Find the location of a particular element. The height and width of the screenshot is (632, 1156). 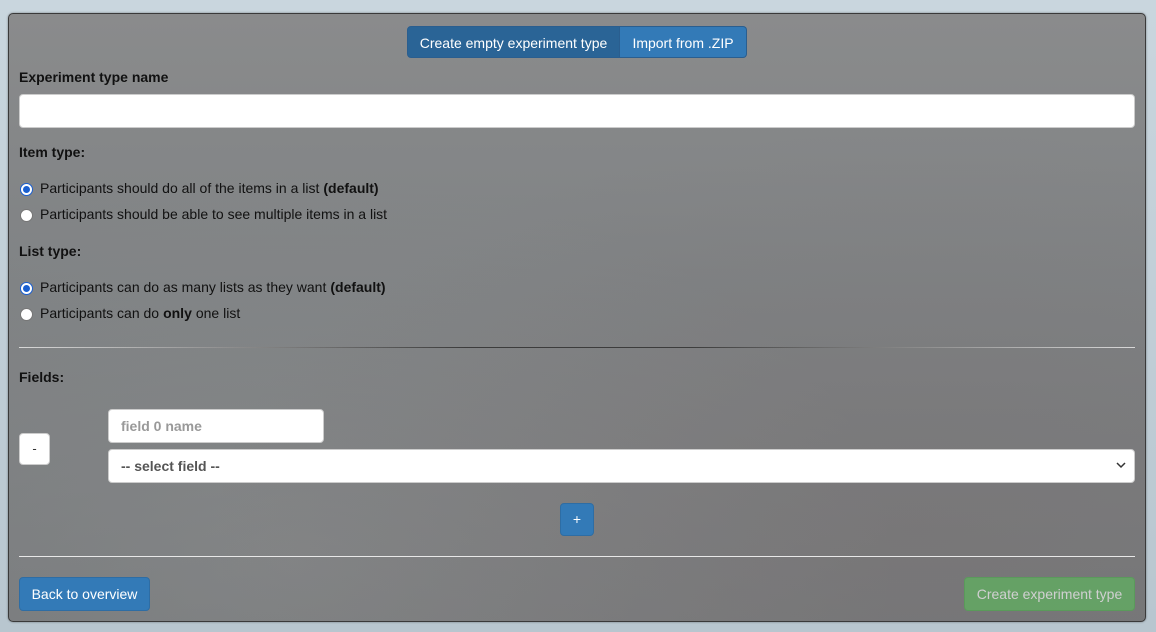

remove-field-button: - is located at coordinates (34, 449).